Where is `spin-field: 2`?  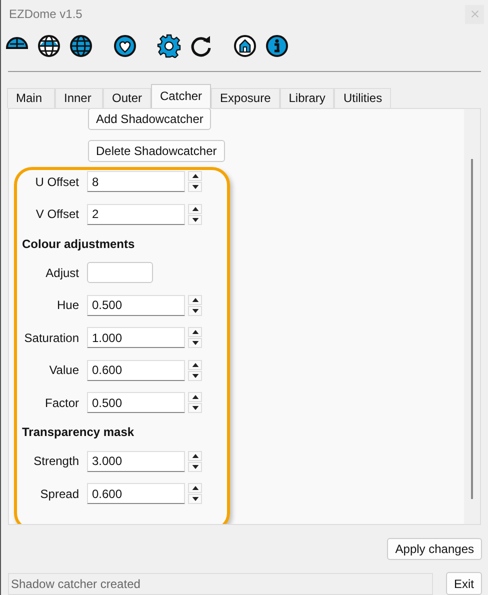 spin-field: 2 is located at coordinates (136, 214).